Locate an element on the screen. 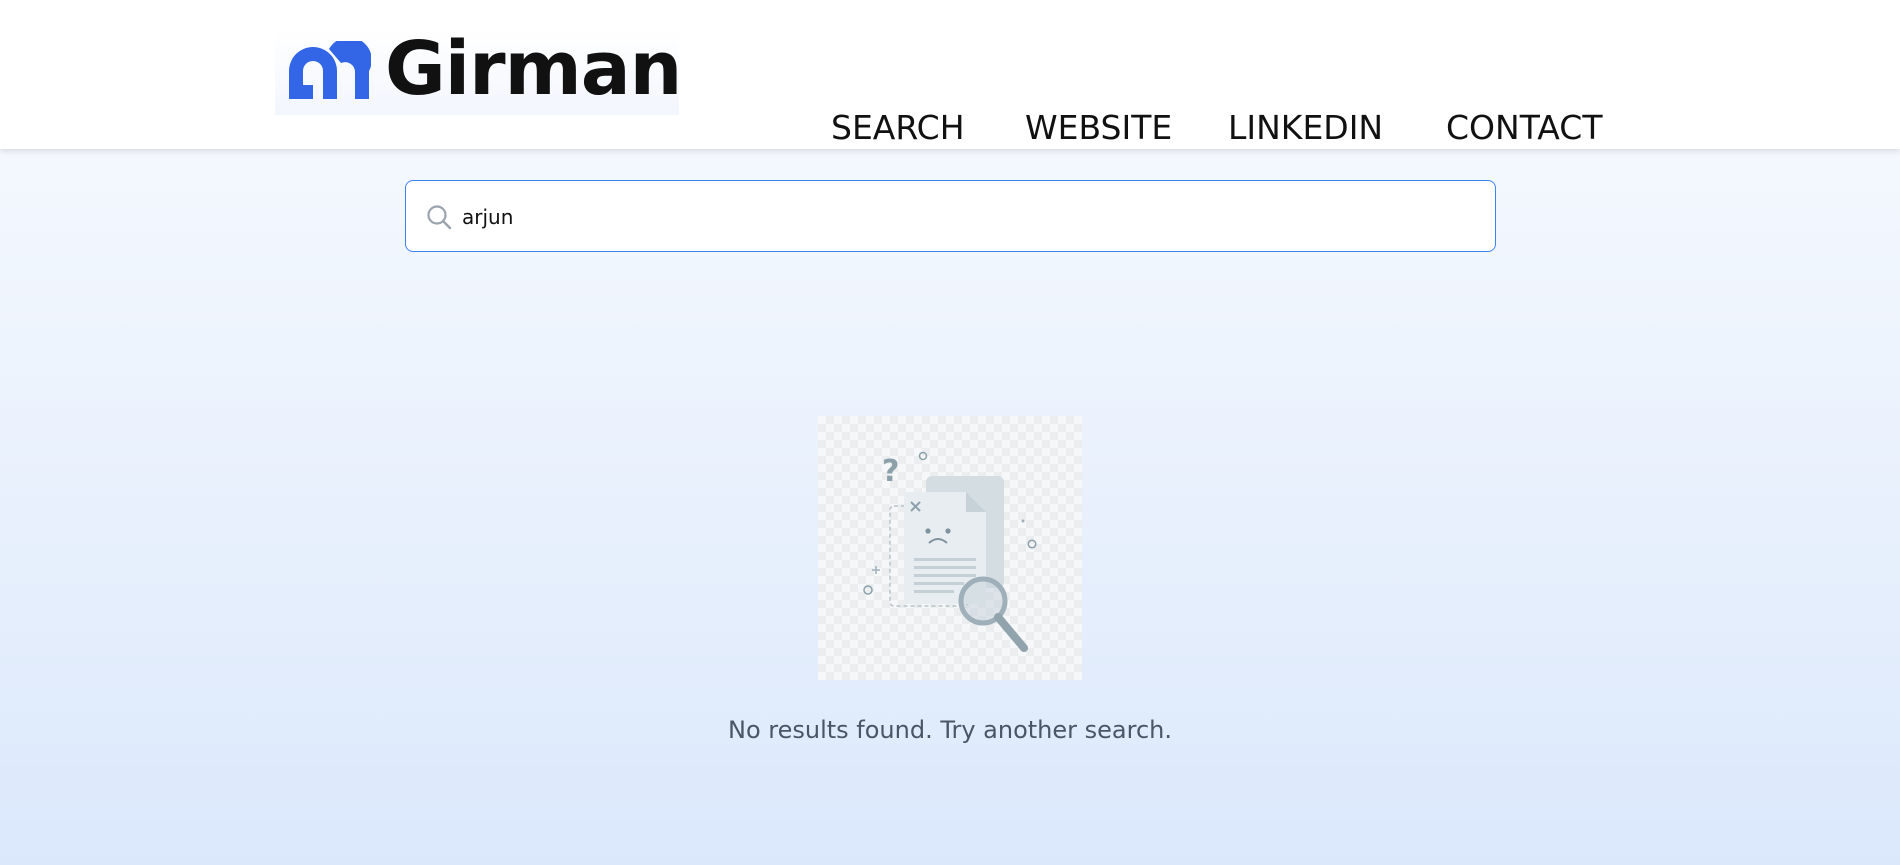  no-results-illustration: ? is located at coordinates (950, 548).